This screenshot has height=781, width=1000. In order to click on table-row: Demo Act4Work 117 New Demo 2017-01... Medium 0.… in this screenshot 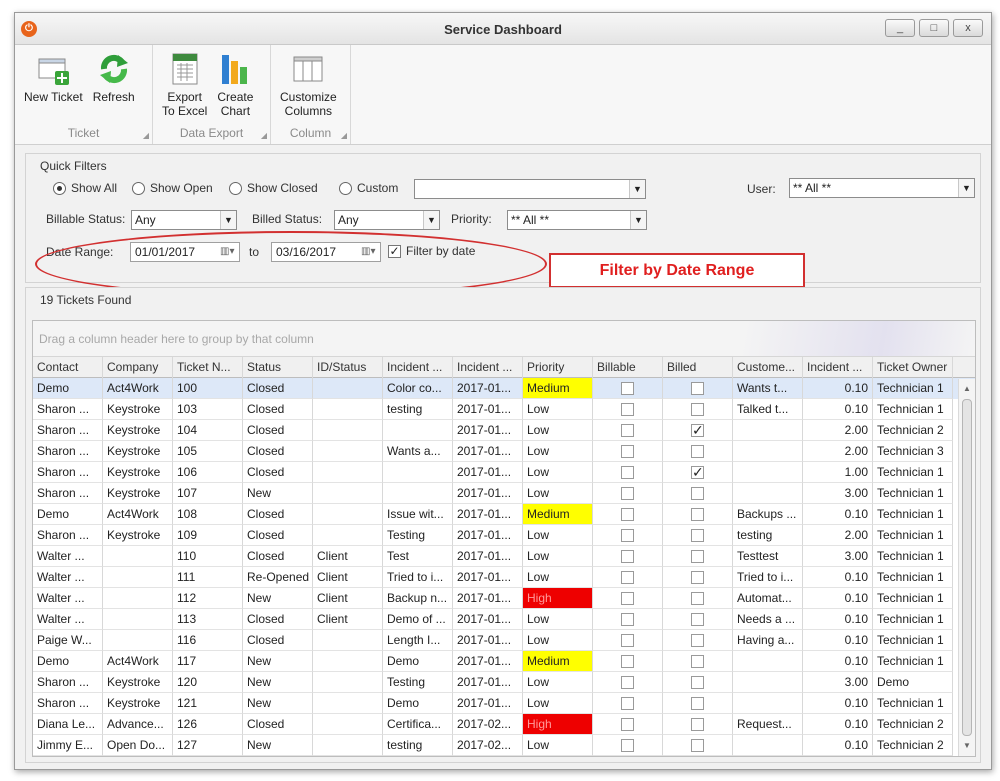, I will do `click(504, 661)`.